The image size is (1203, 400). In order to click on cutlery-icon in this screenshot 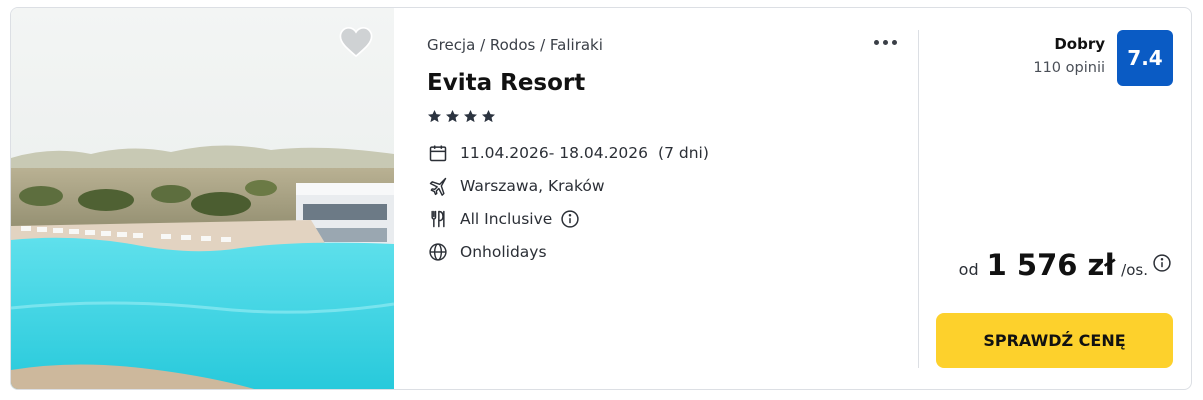, I will do `click(438, 219)`.